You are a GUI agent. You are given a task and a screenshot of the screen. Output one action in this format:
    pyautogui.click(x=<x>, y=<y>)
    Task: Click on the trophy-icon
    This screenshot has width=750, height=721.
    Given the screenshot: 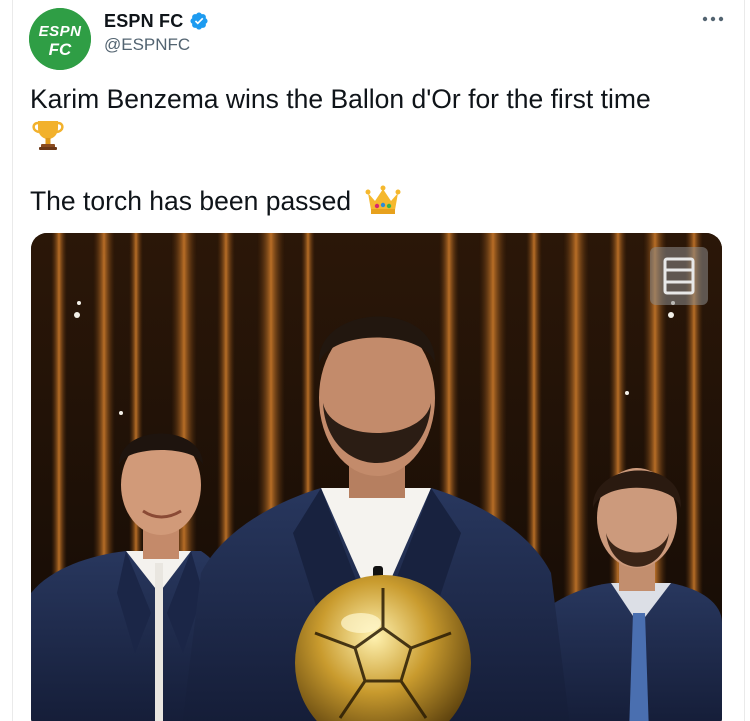 What is the action you would take?
    pyautogui.click(x=48, y=135)
    